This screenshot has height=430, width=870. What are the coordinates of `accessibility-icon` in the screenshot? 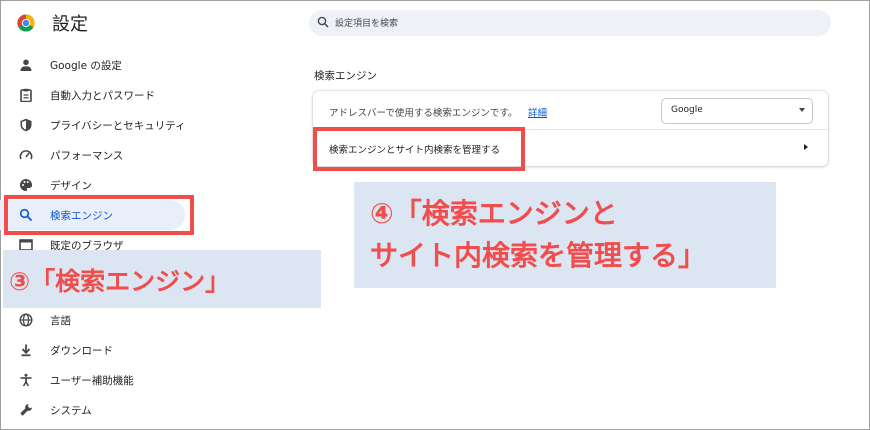 It's located at (26, 380).